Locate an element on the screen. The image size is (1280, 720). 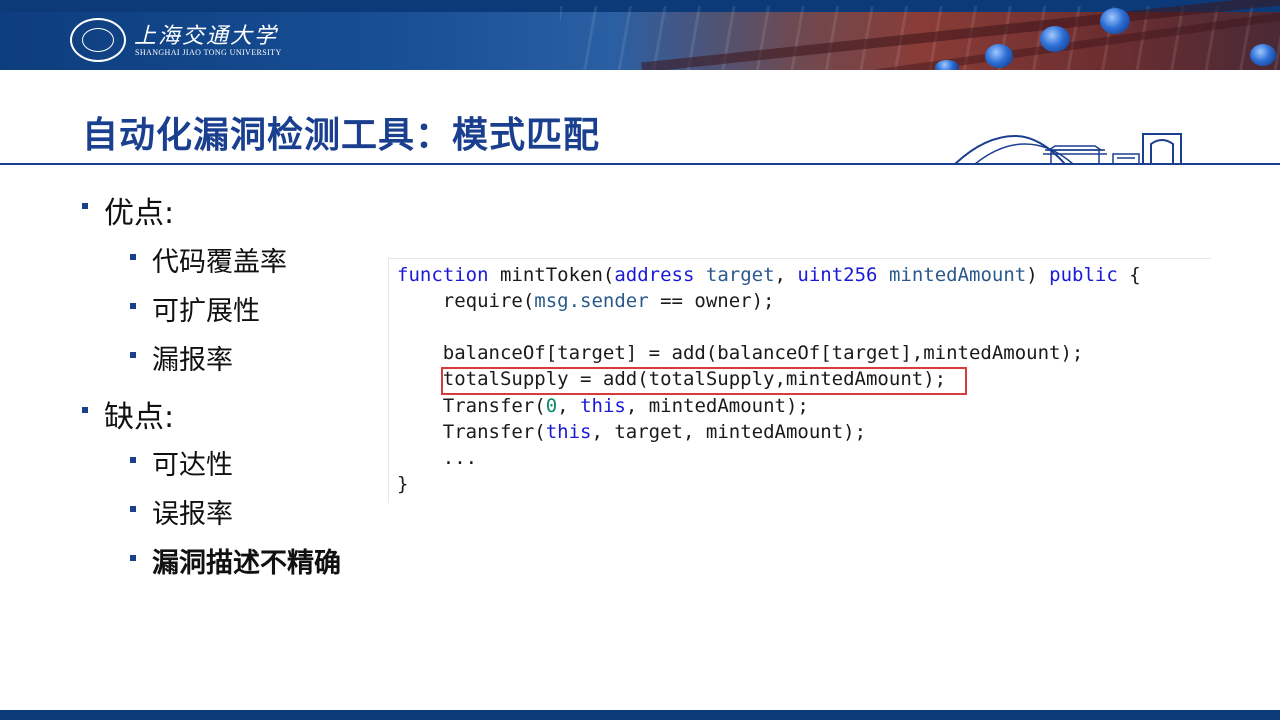
bullet-text: 代码覆盖率 is located at coordinates (219, 262).